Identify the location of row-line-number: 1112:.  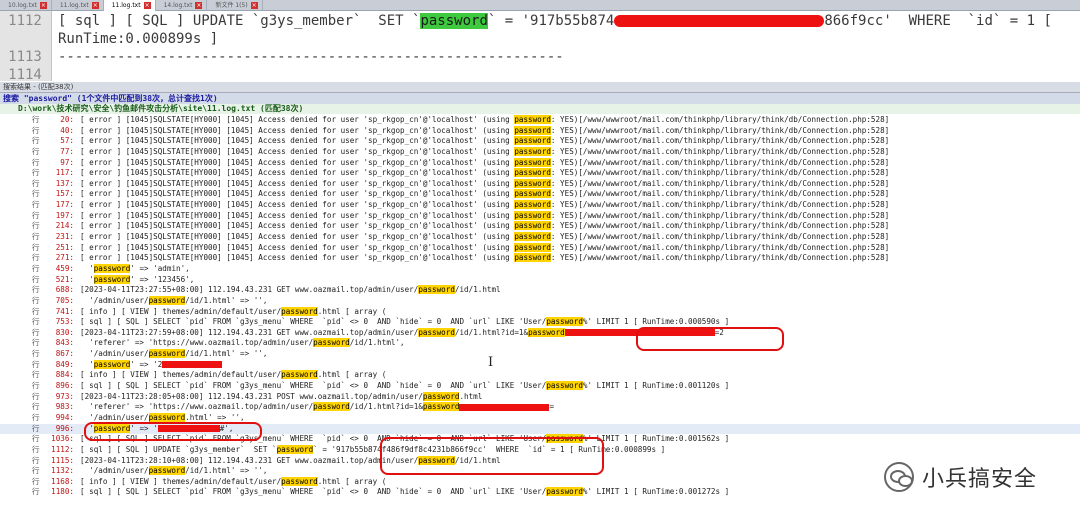
(62, 449).